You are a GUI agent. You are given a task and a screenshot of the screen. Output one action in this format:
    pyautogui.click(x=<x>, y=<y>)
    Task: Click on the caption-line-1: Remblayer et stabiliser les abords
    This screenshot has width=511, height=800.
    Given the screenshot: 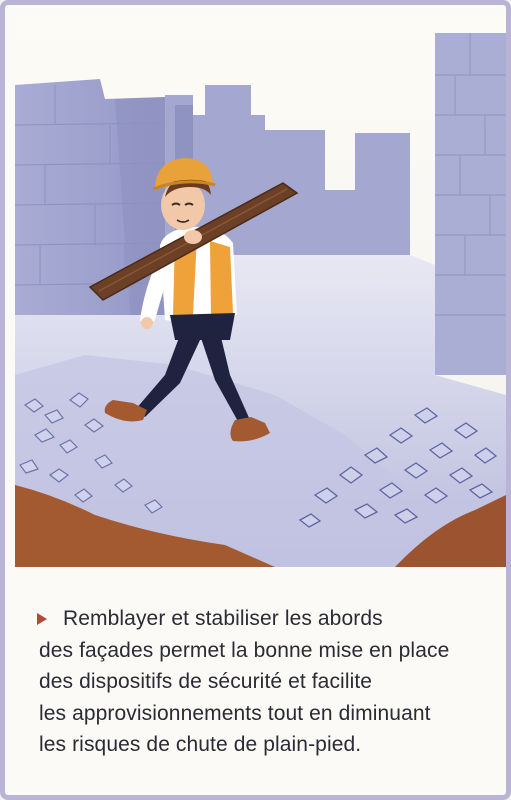 What is the action you would take?
    pyautogui.click(x=223, y=618)
    